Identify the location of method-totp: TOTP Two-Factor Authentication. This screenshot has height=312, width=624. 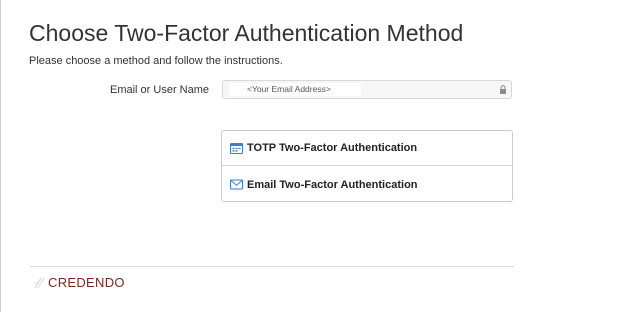
(367, 148).